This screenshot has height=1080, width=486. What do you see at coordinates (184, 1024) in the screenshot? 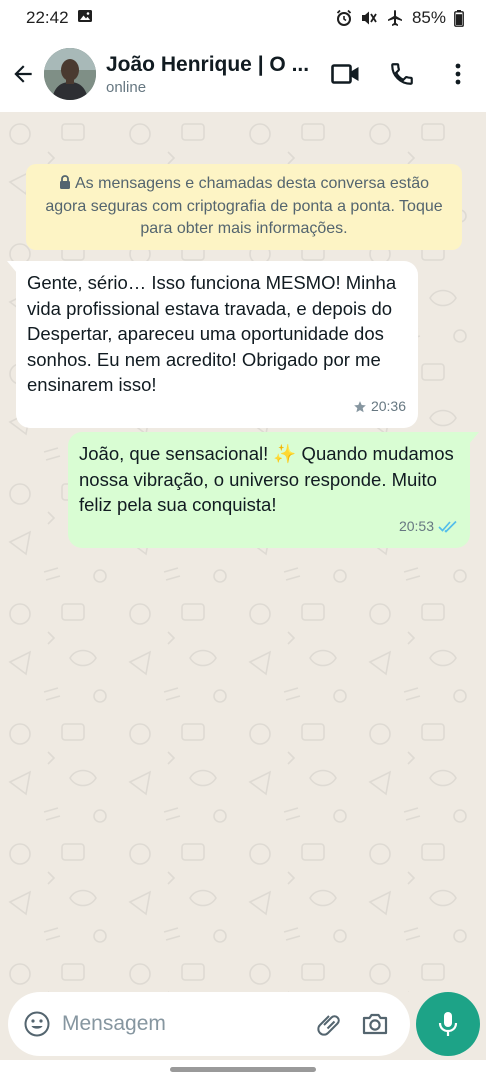
I see `message-input: Mensagem` at bounding box center [184, 1024].